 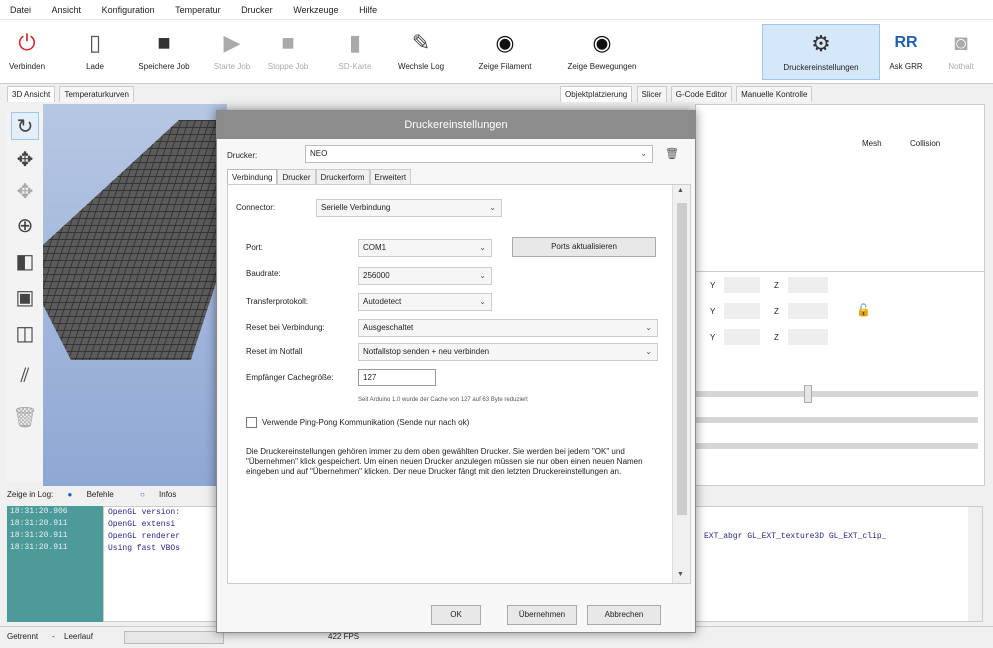 I want to click on sd-card-icon: ▮, so click(x=355, y=42).